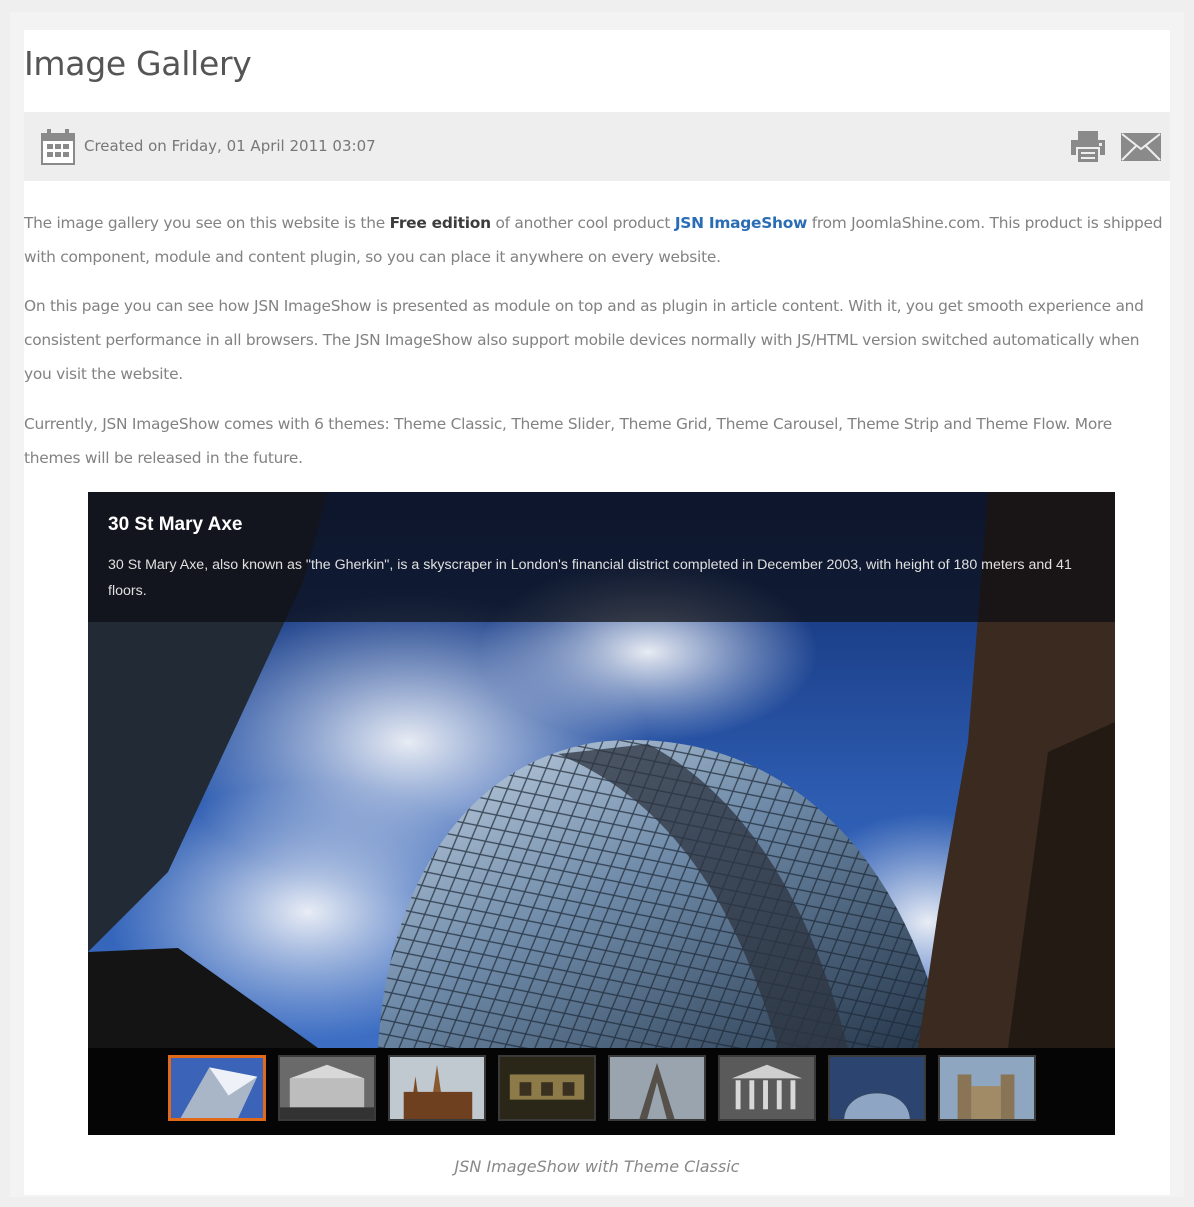  What do you see at coordinates (1141, 147) in the screenshot?
I see `email-icon` at bounding box center [1141, 147].